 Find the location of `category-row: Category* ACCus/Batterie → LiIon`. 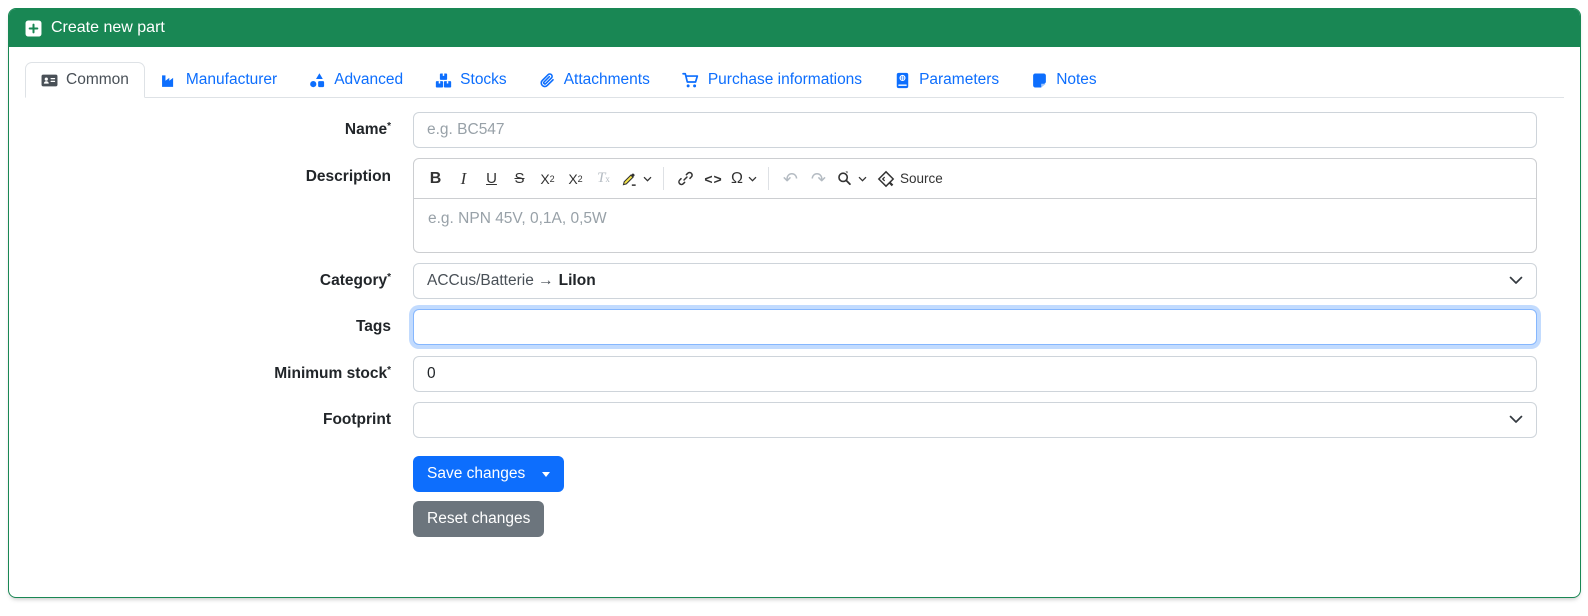

category-row: Category* ACCus/Batterie → LiIon is located at coordinates (781, 281).